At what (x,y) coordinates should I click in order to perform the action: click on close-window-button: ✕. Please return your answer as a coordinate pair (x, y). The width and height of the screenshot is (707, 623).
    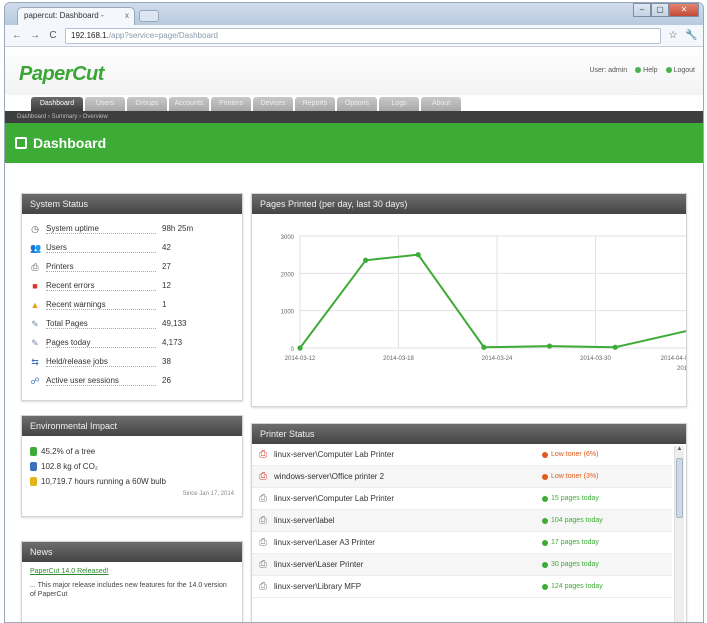
    Looking at the image, I should click on (684, 10).